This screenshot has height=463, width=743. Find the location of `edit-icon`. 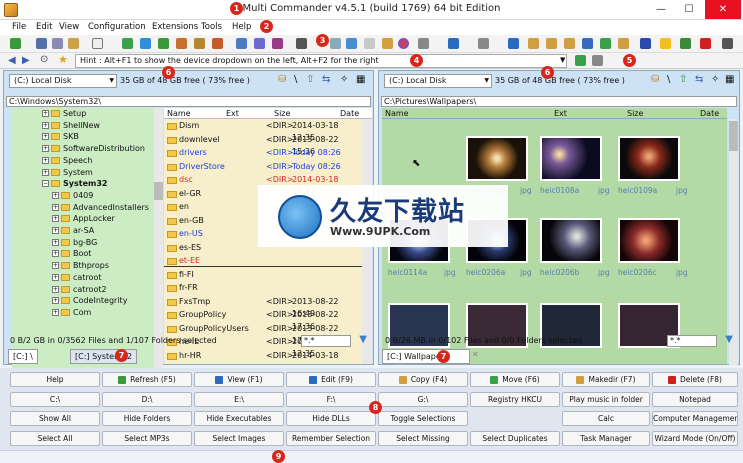

edit-icon is located at coordinates (241, 43).